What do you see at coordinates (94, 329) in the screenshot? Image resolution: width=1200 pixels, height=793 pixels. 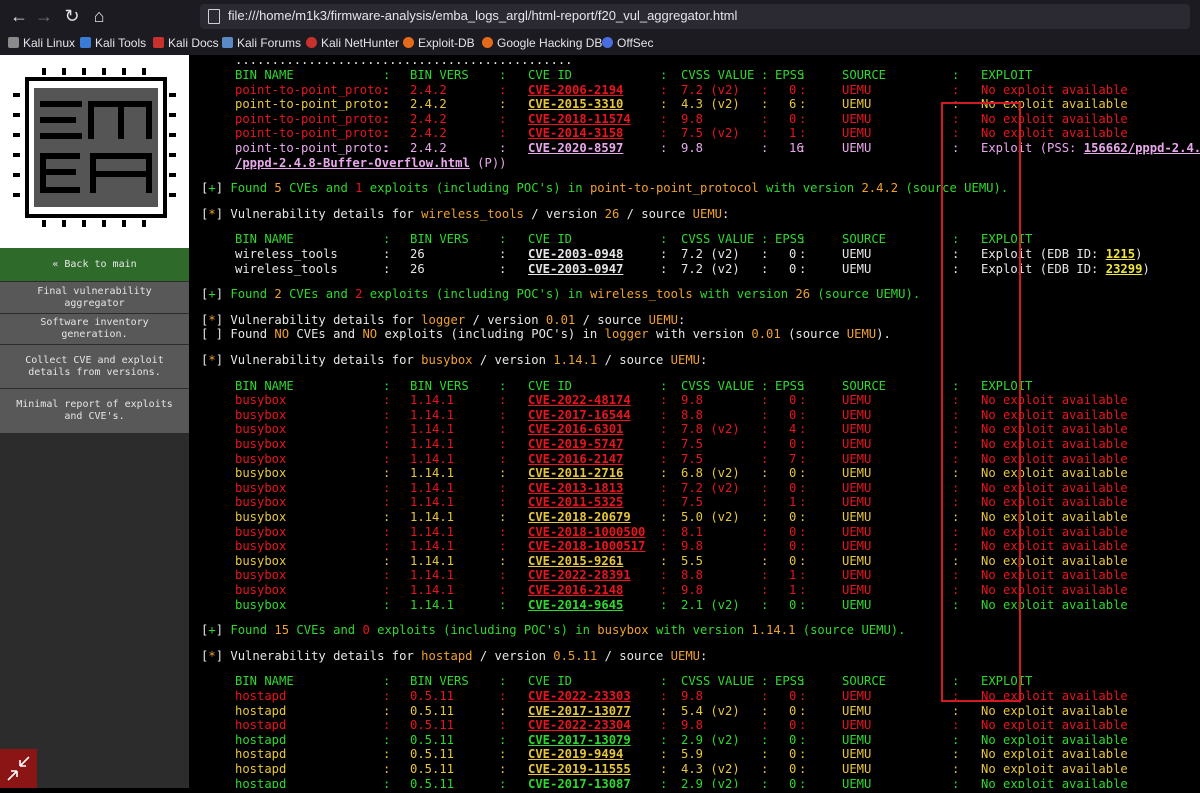 I see `sidebar-item-software-inventory: Software inventory generation.` at bounding box center [94, 329].